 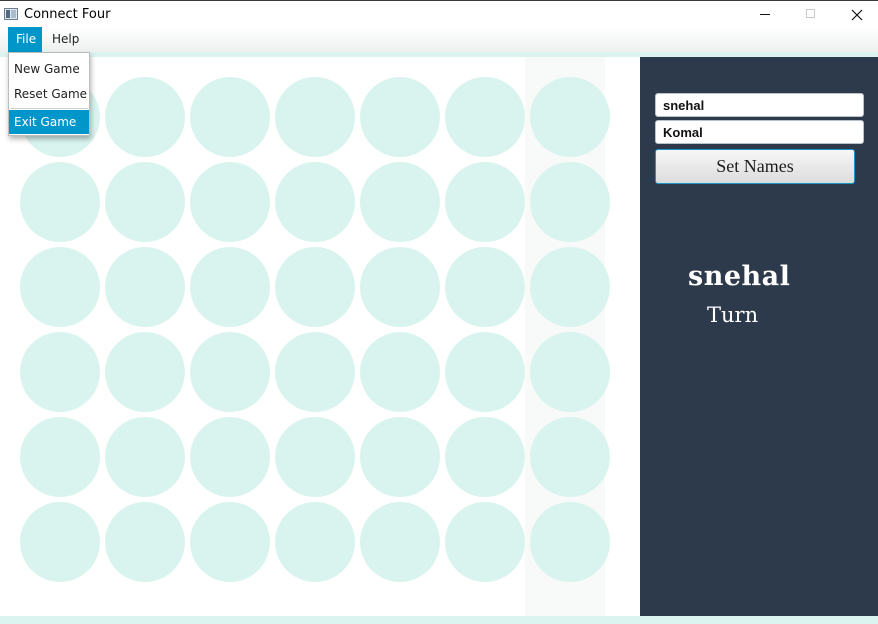 I want to click on menu-separator, so click(x=49, y=108).